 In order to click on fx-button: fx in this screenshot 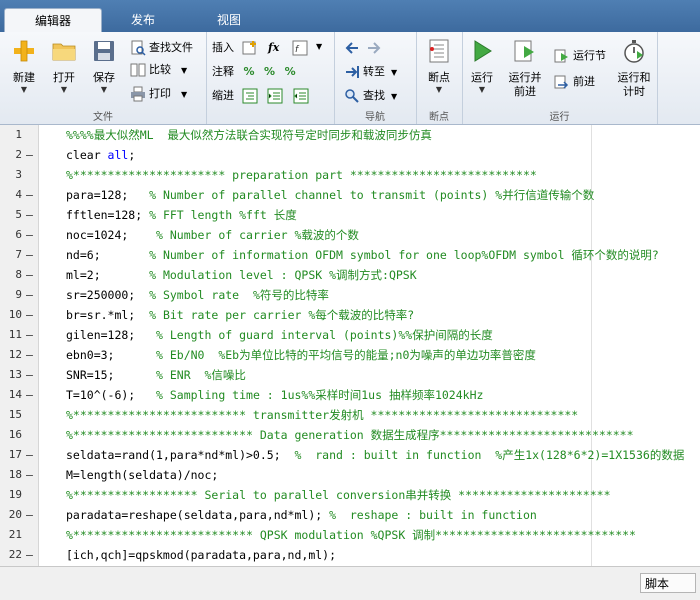, I will do `click(273, 48)`.